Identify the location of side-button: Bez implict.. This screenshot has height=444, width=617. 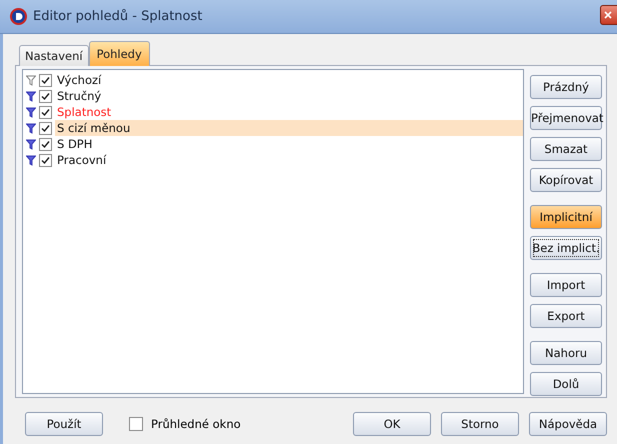
(566, 248).